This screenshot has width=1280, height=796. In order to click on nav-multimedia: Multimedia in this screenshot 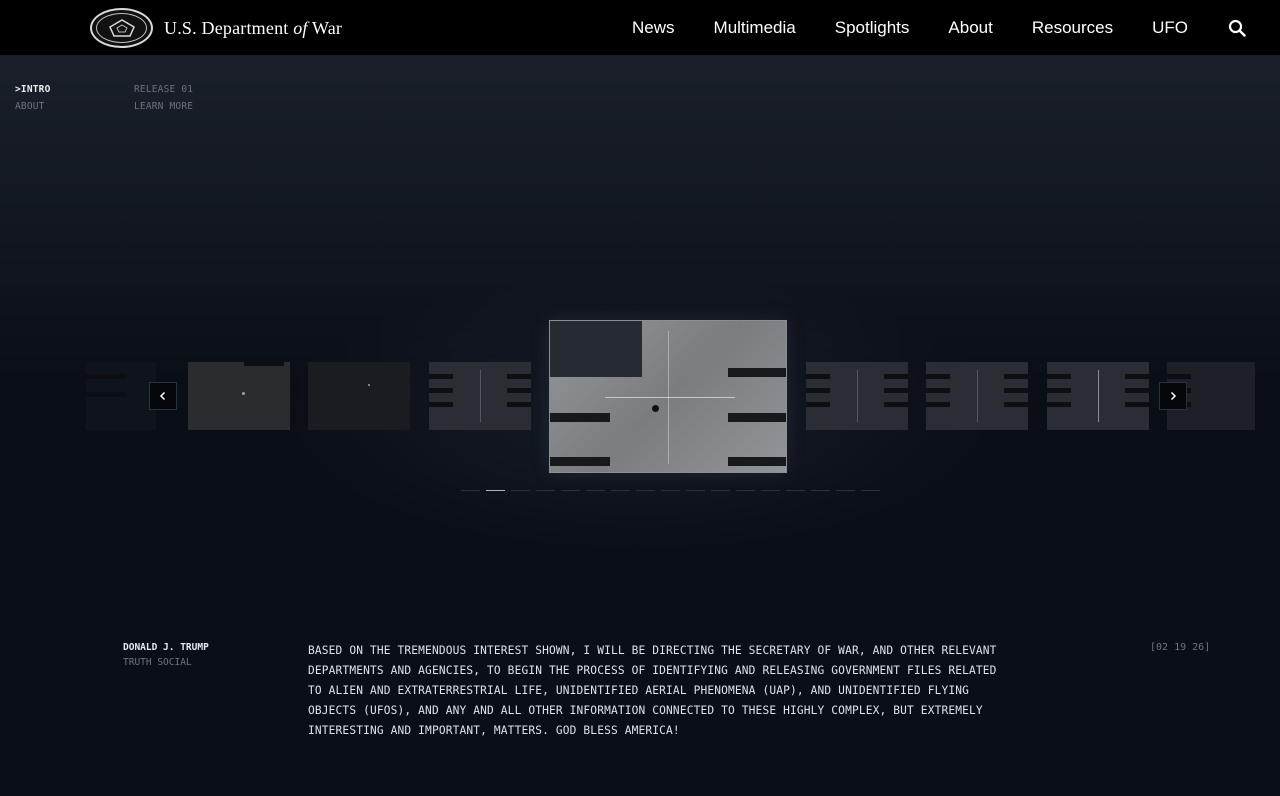, I will do `click(755, 28)`.